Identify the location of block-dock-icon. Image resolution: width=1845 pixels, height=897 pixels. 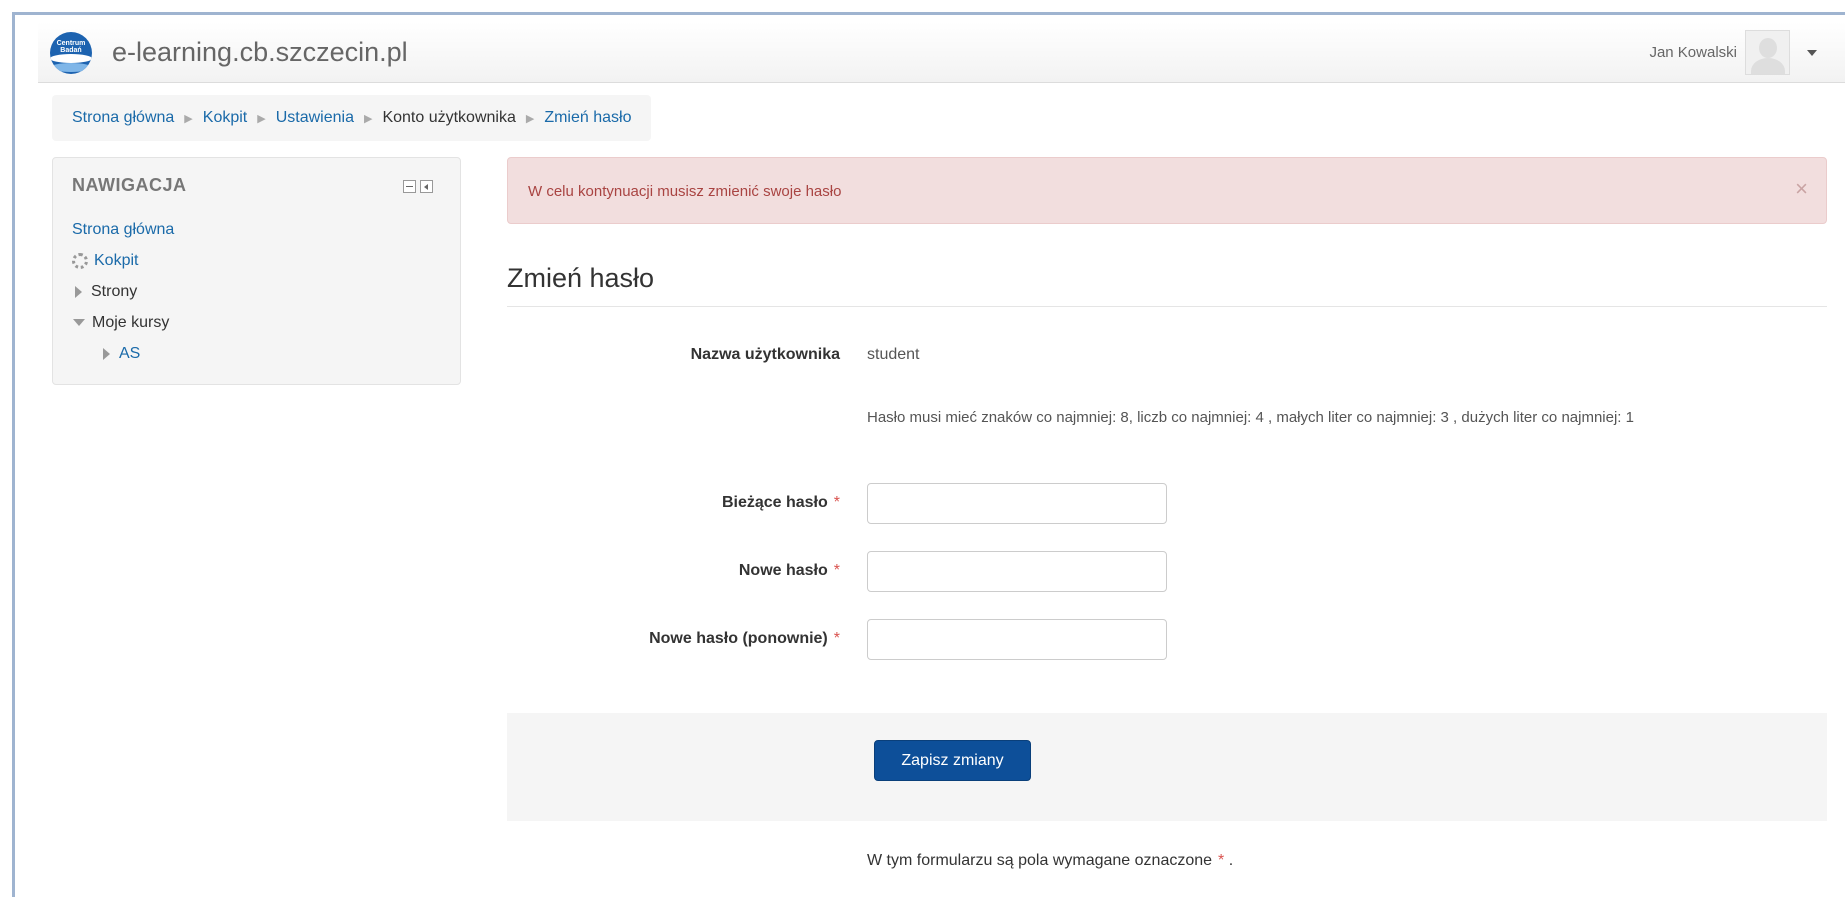
(426, 186).